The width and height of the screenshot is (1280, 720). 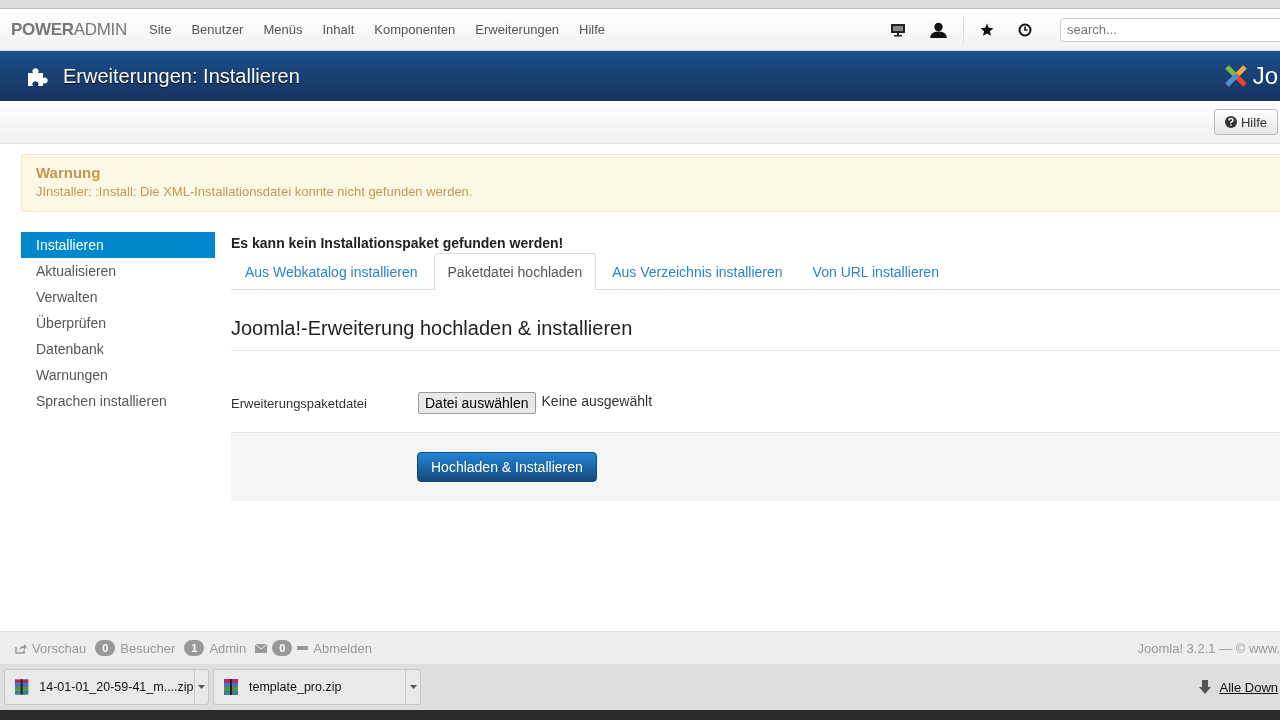 What do you see at coordinates (597, 400) in the screenshot?
I see `file-status: Keine ausgewählt` at bounding box center [597, 400].